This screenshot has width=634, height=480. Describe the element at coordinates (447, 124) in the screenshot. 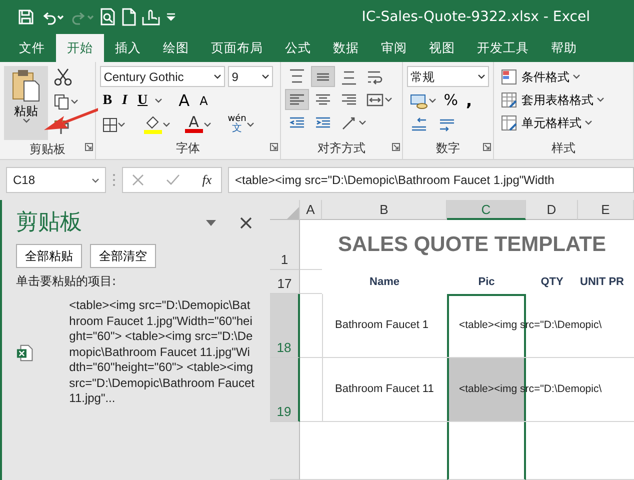

I see `decrease-decimal-icon` at that location.